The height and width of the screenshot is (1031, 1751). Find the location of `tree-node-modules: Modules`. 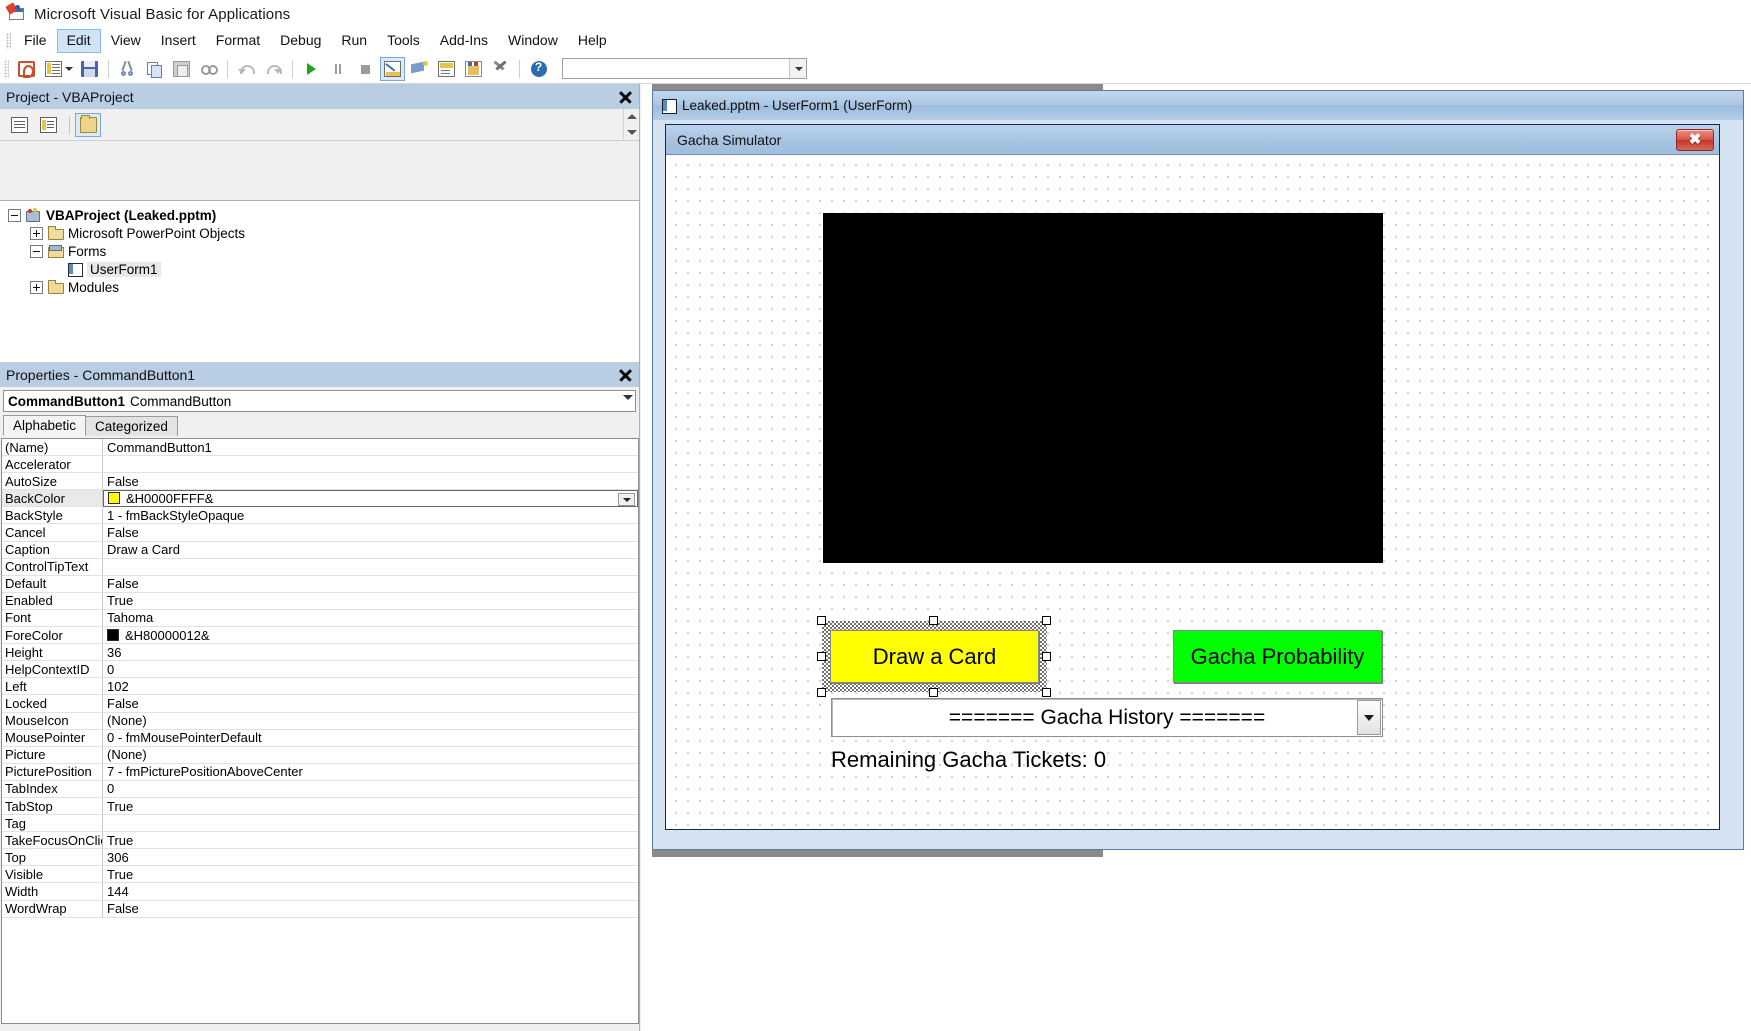

tree-node-modules: Modules is located at coordinates (319, 287).